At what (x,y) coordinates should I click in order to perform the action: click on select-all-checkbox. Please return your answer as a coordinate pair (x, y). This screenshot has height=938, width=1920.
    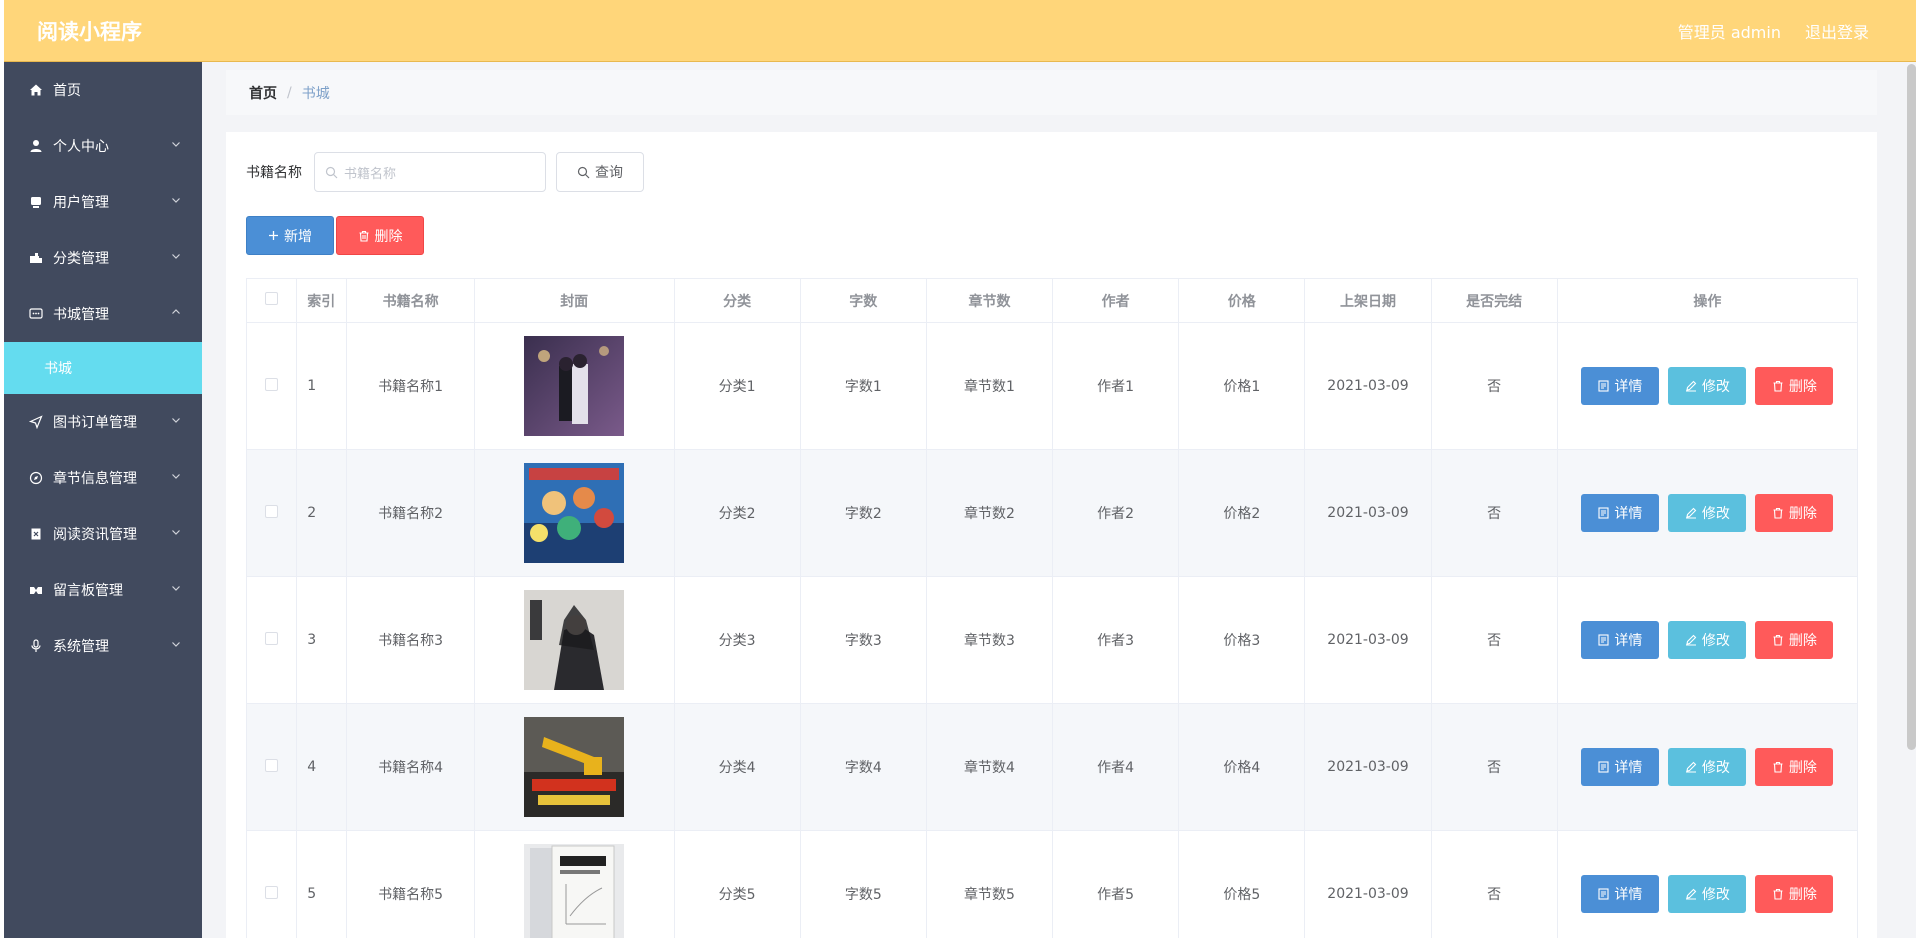
    Looking at the image, I should click on (272, 298).